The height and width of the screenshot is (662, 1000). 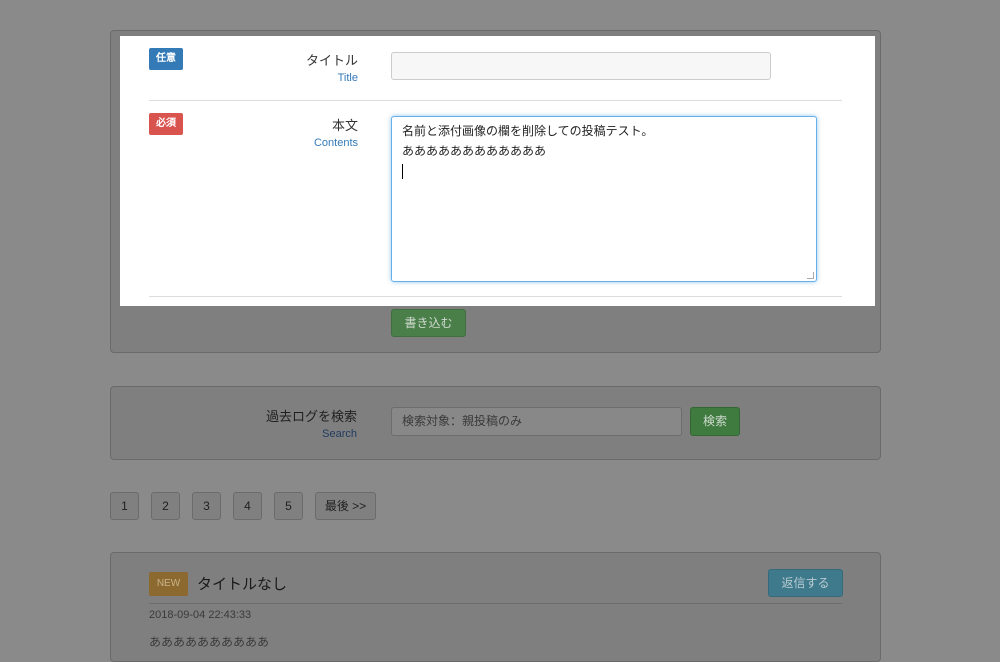 What do you see at coordinates (339, 434) in the screenshot?
I see `search-label-en: Search` at bounding box center [339, 434].